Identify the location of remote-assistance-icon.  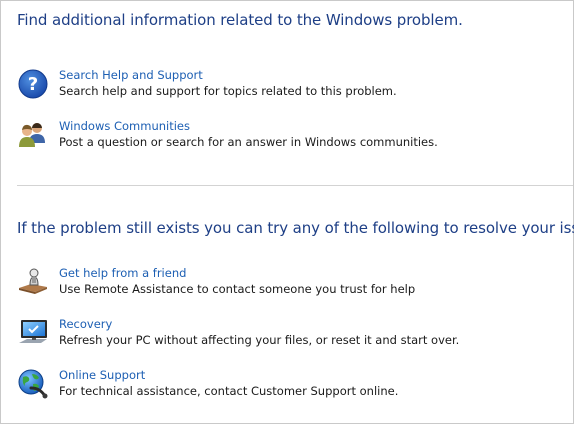
(33, 281).